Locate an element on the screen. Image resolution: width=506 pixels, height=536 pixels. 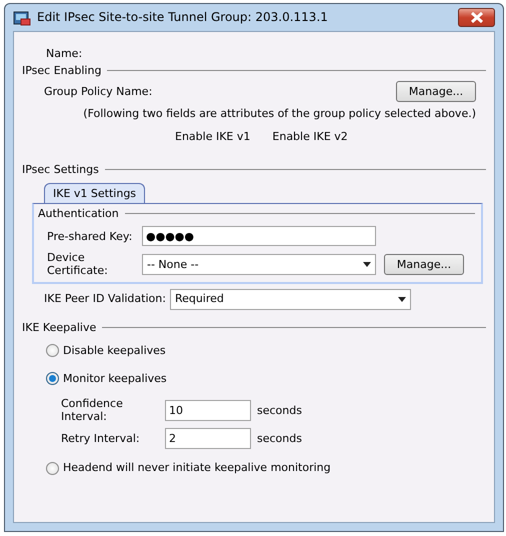
number-field: 10 is located at coordinates (208, 410).